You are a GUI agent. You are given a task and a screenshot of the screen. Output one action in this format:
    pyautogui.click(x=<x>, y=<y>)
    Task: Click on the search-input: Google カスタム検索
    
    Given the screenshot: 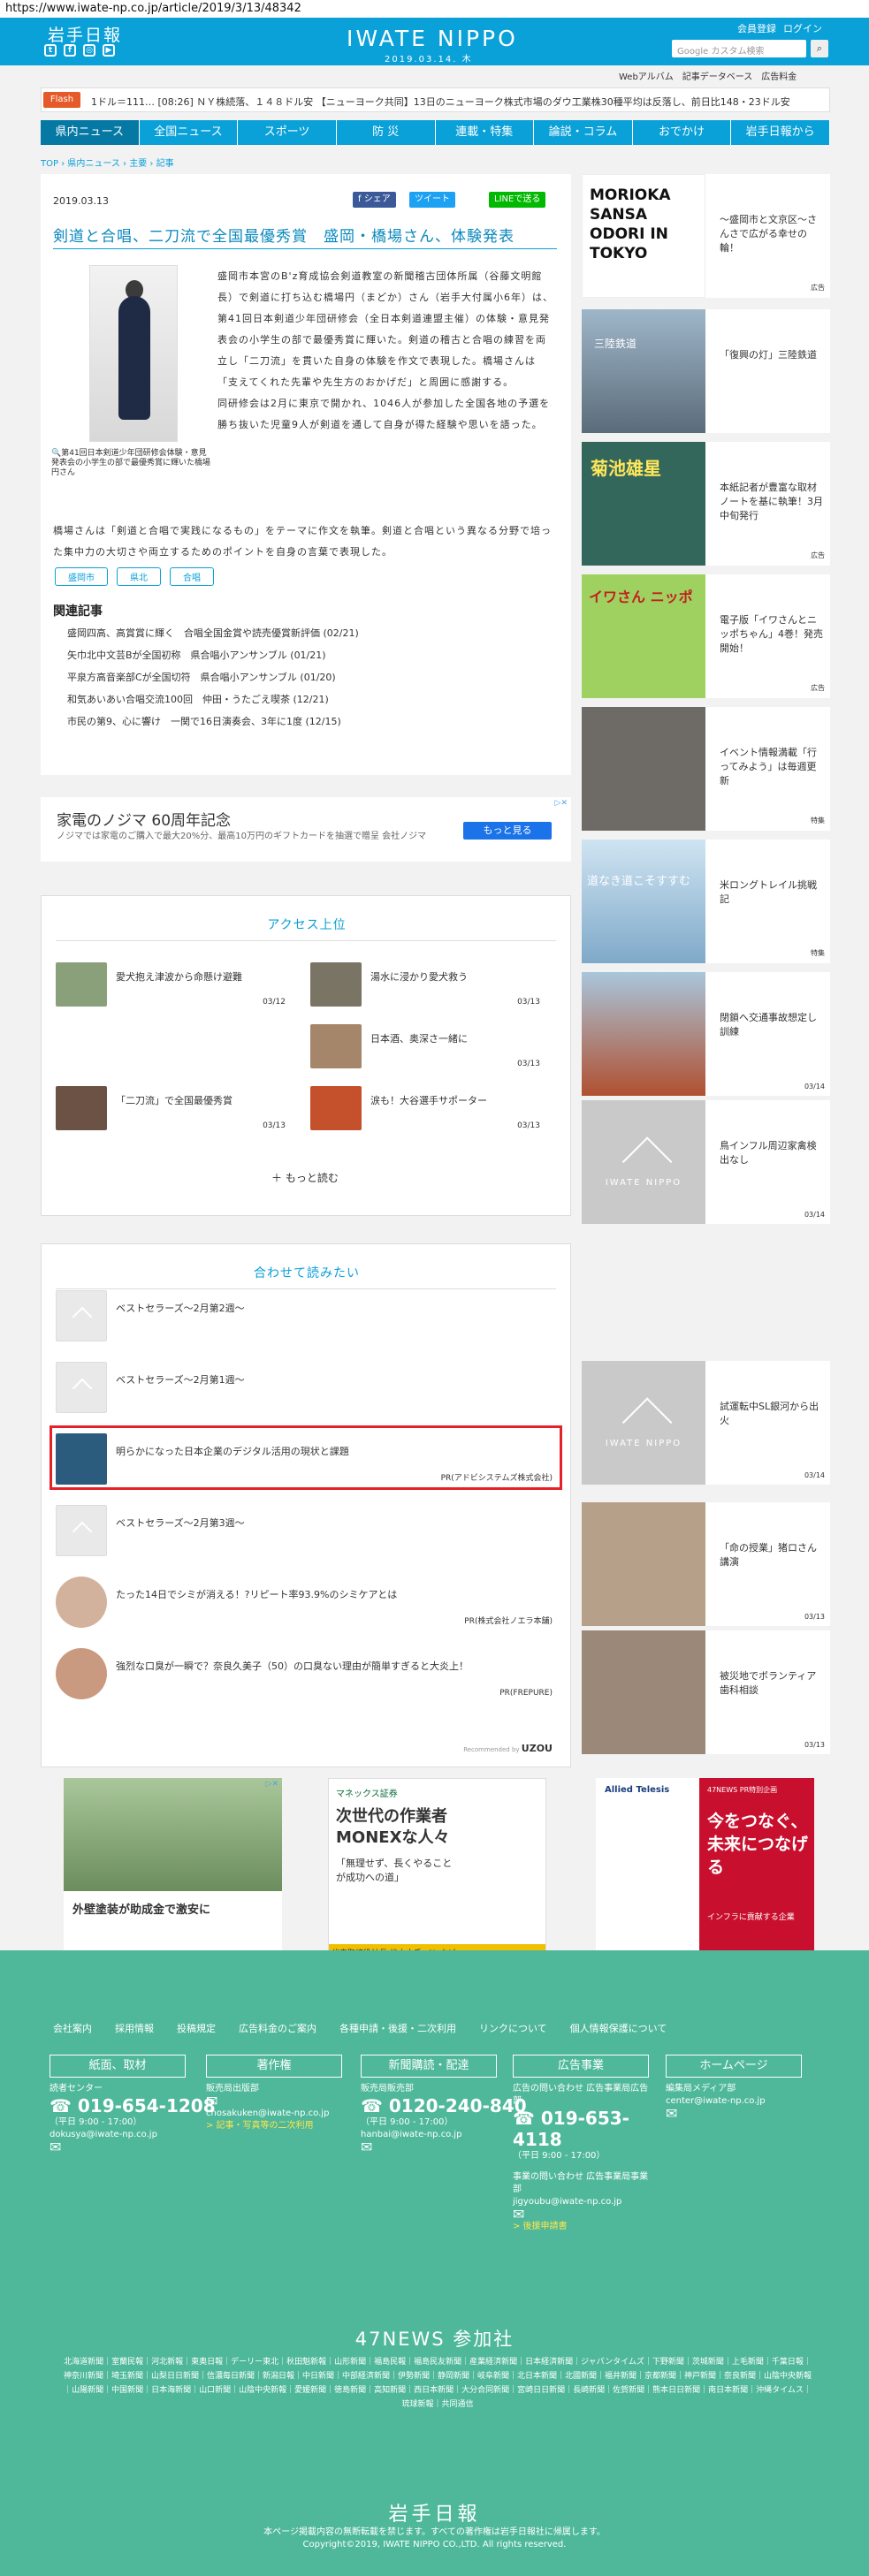 What is the action you would take?
    pyautogui.click(x=739, y=48)
    